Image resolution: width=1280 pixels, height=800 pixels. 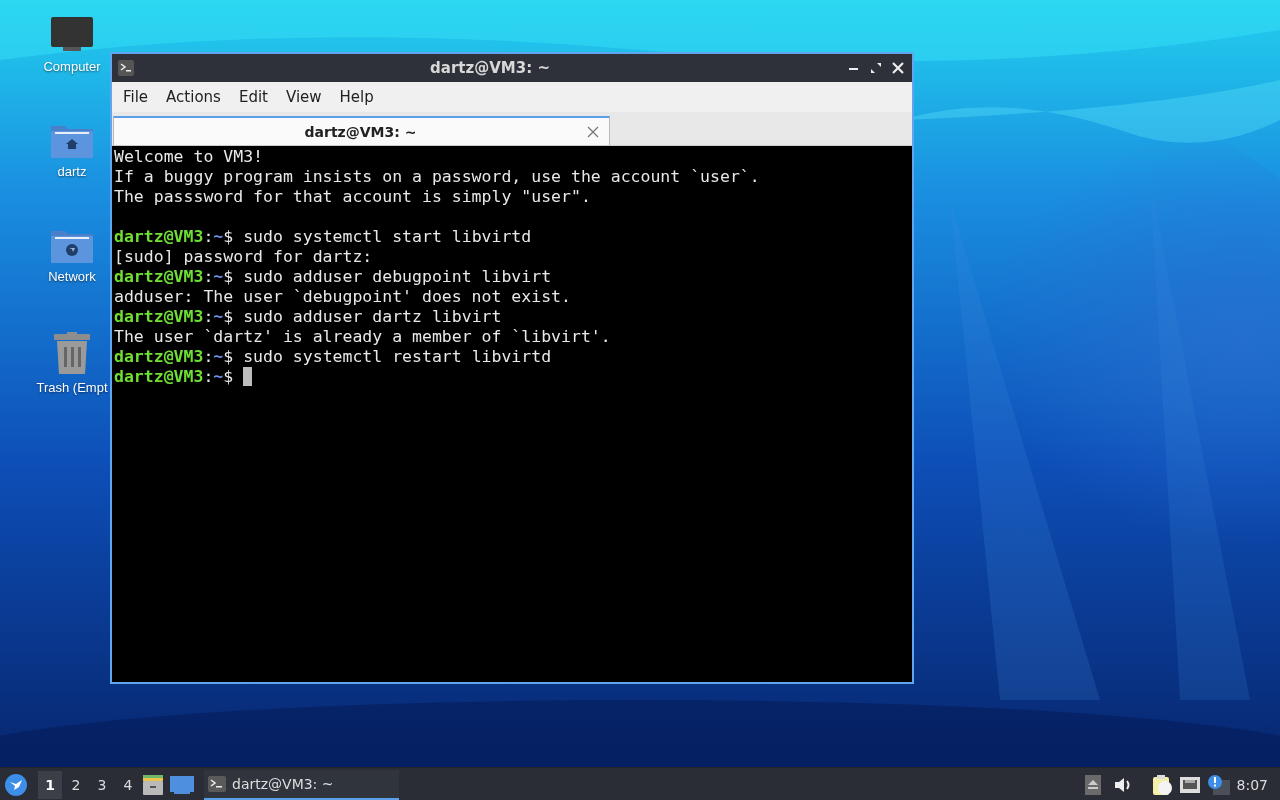 I want to click on monitor-icon, so click(x=72, y=35).